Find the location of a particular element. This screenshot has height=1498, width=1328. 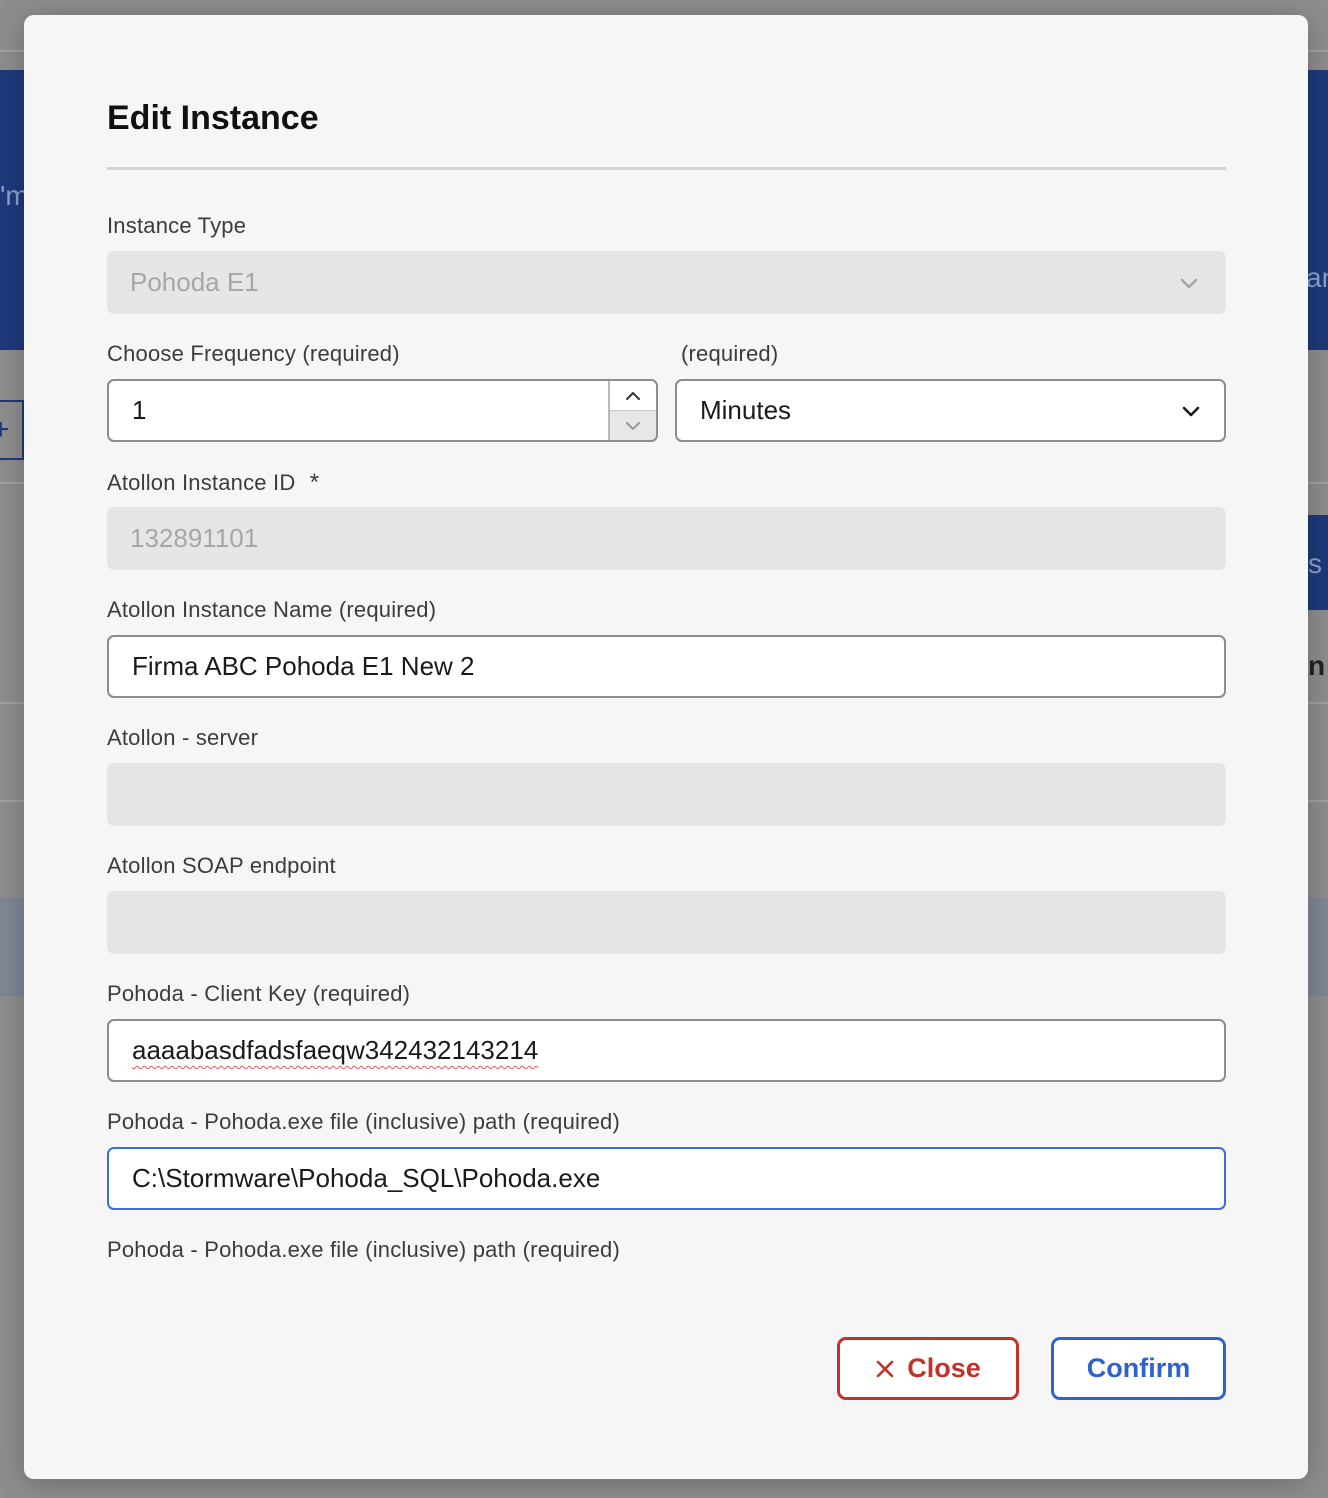

background-text-right-2: s is located at coordinates (1315, 563).